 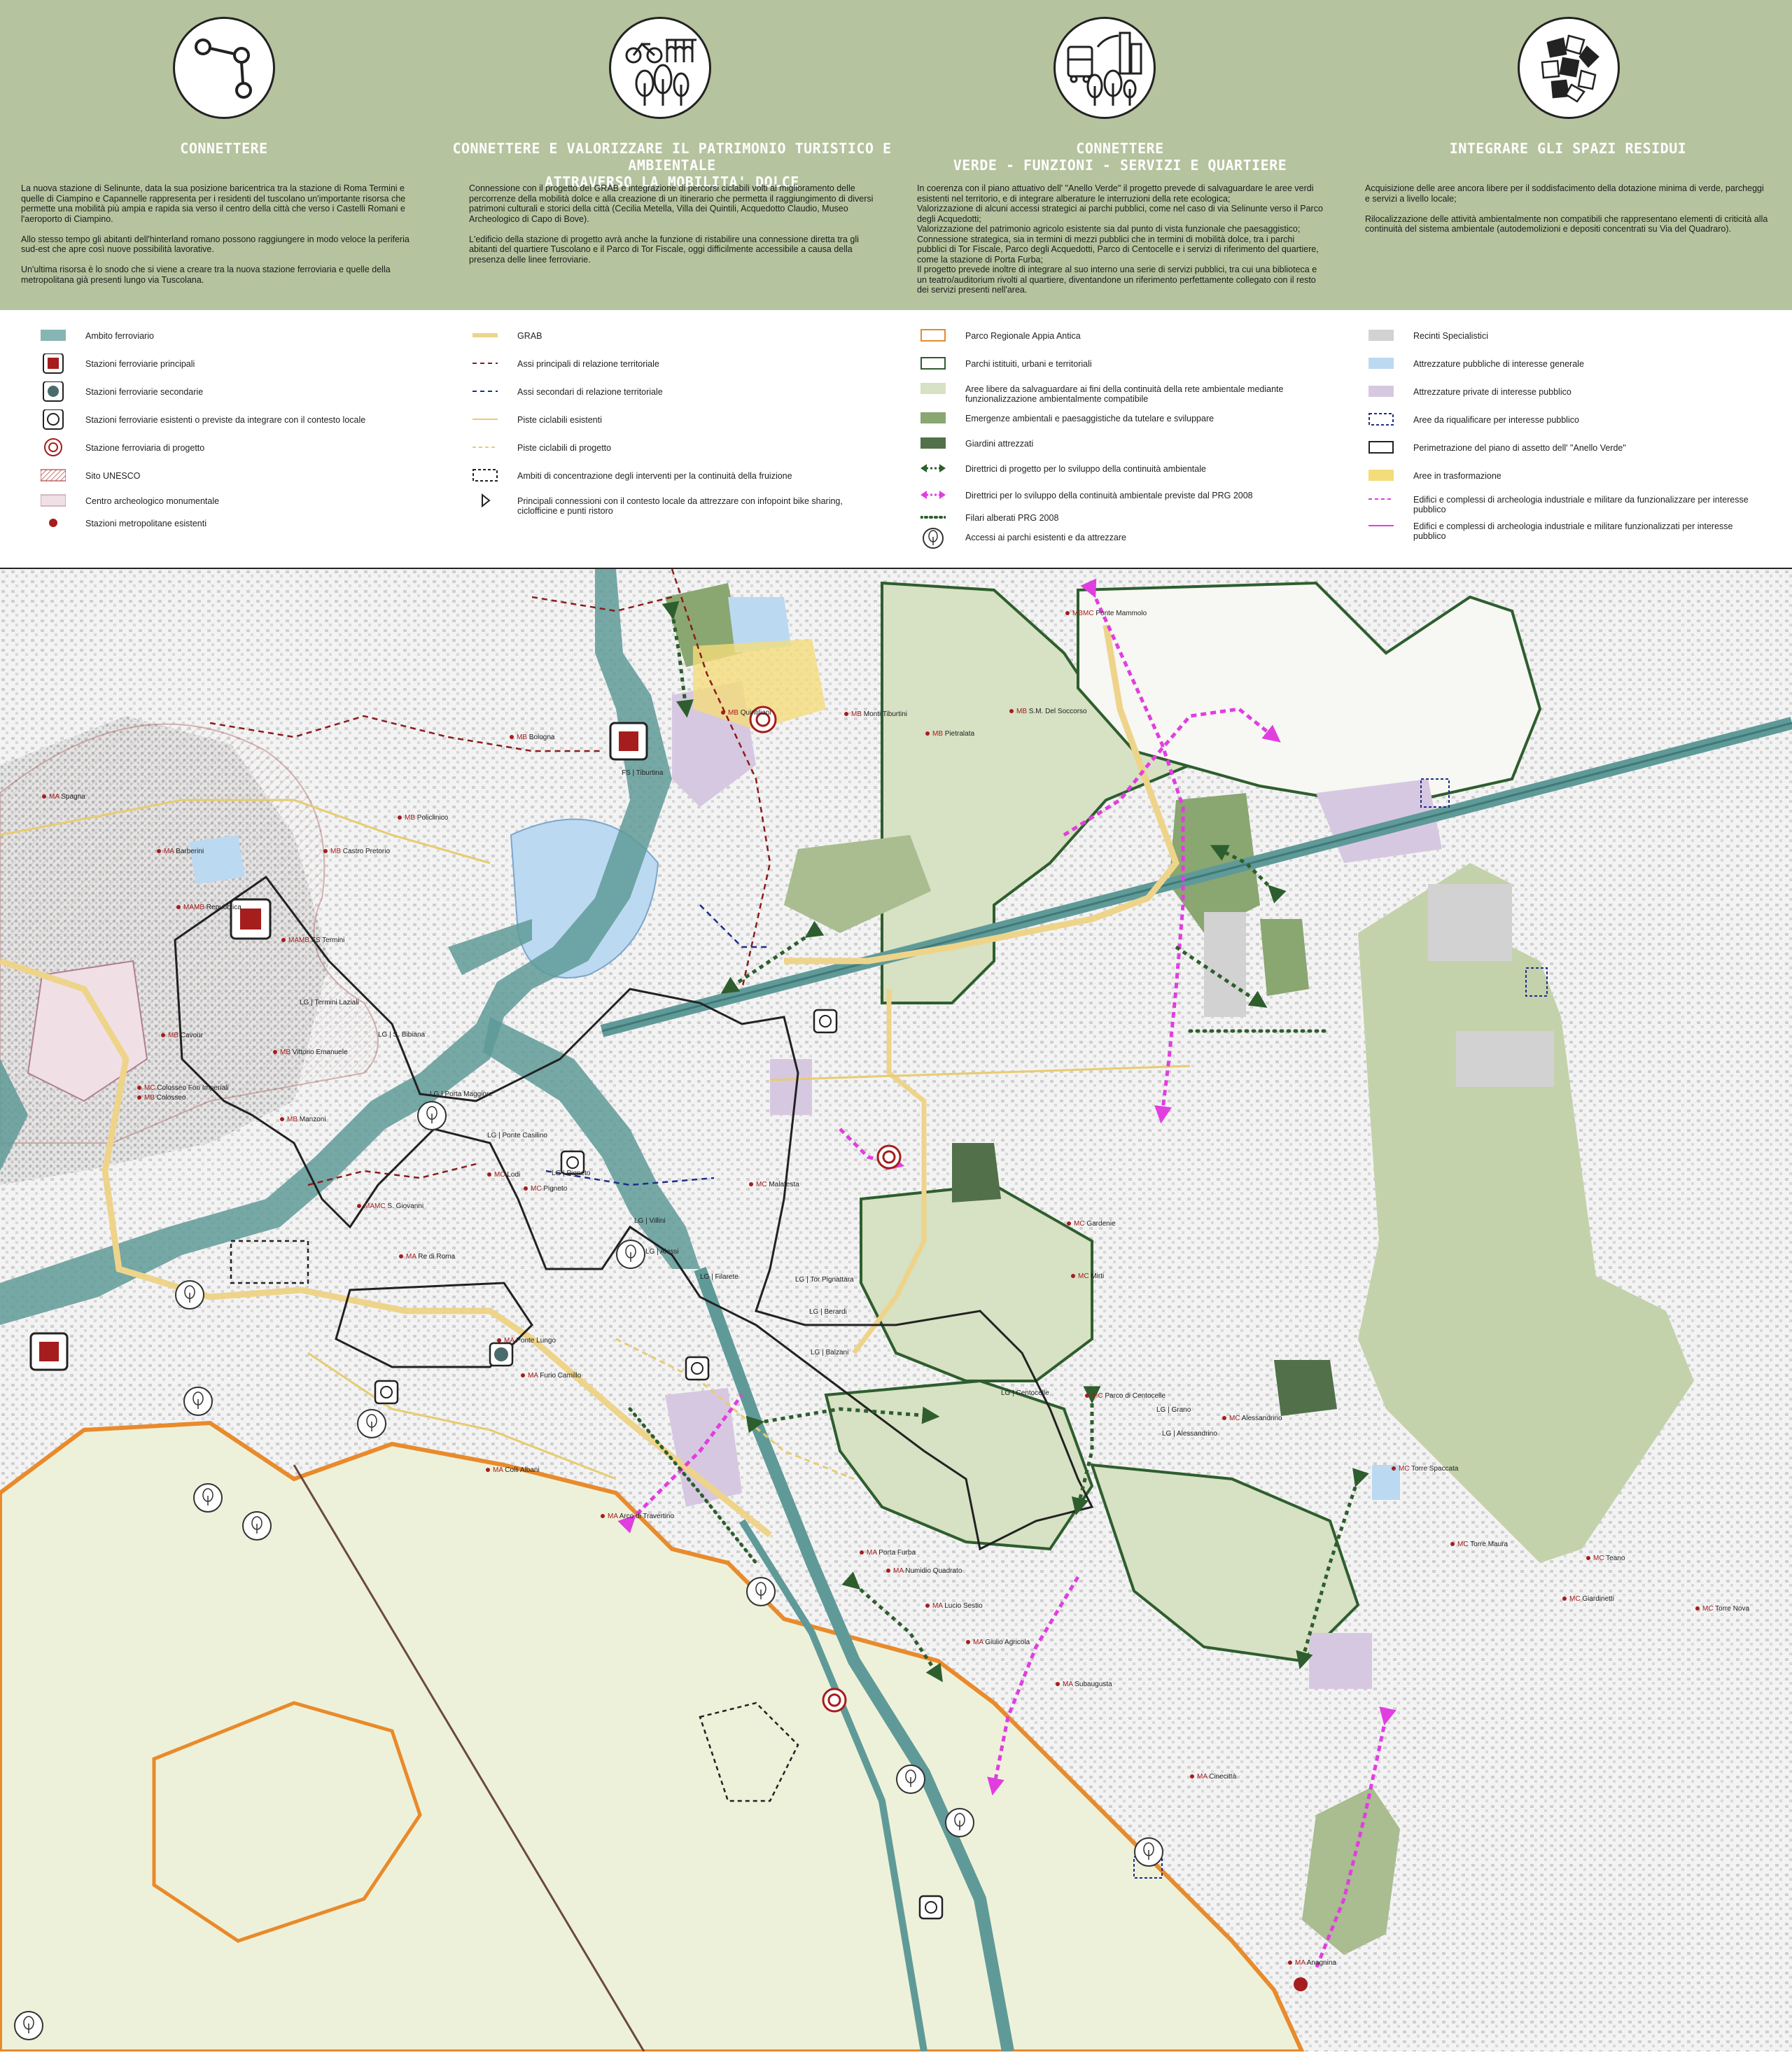 What do you see at coordinates (1312, 1963) in the screenshot?
I see `metro-station-label: MA Anagnina` at bounding box center [1312, 1963].